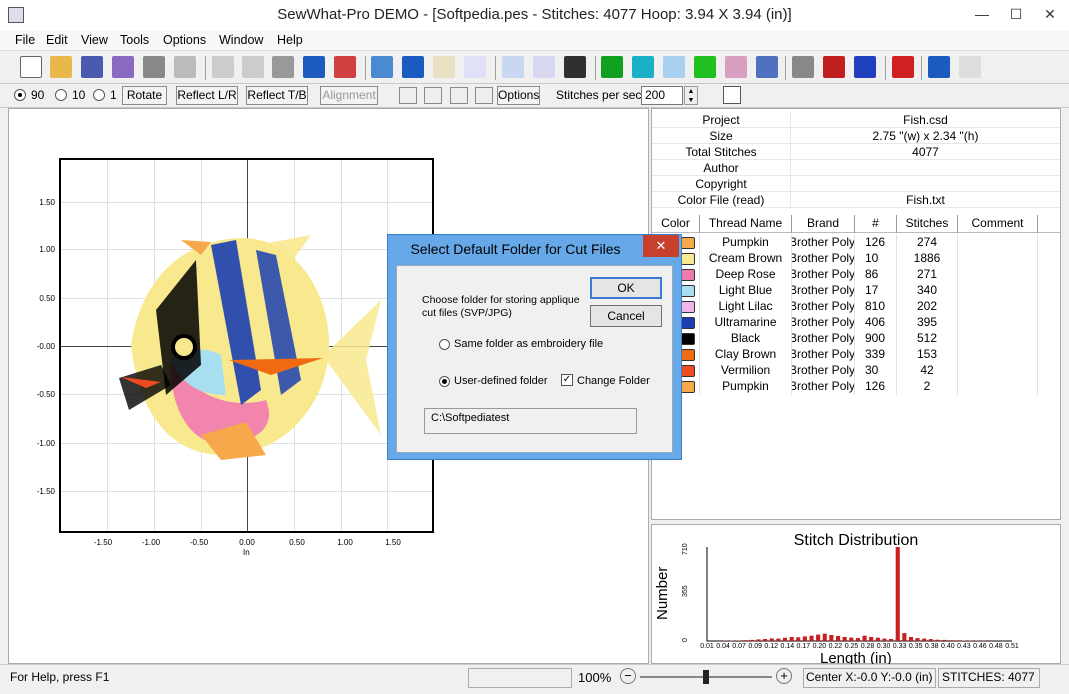 The width and height of the screenshot is (1069, 694). What do you see at coordinates (345, 67) in the screenshot?
I see `grid-icon` at bounding box center [345, 67].